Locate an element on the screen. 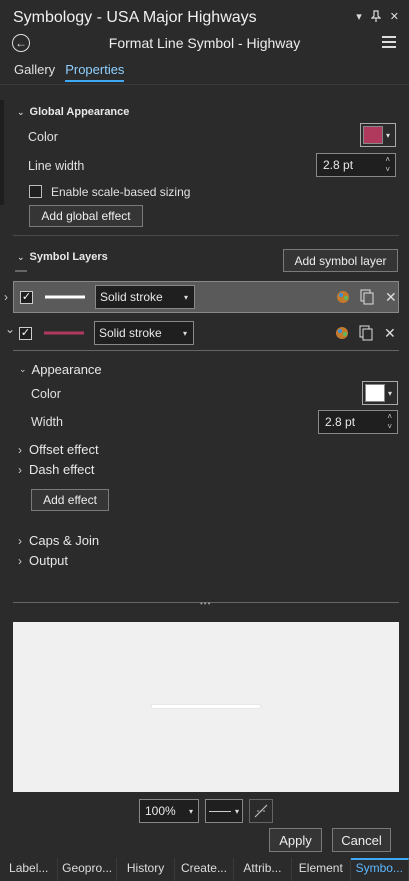 This screenshot has height=881, width=409. cancel-button: Cancel is located at coordinates (361, 840).